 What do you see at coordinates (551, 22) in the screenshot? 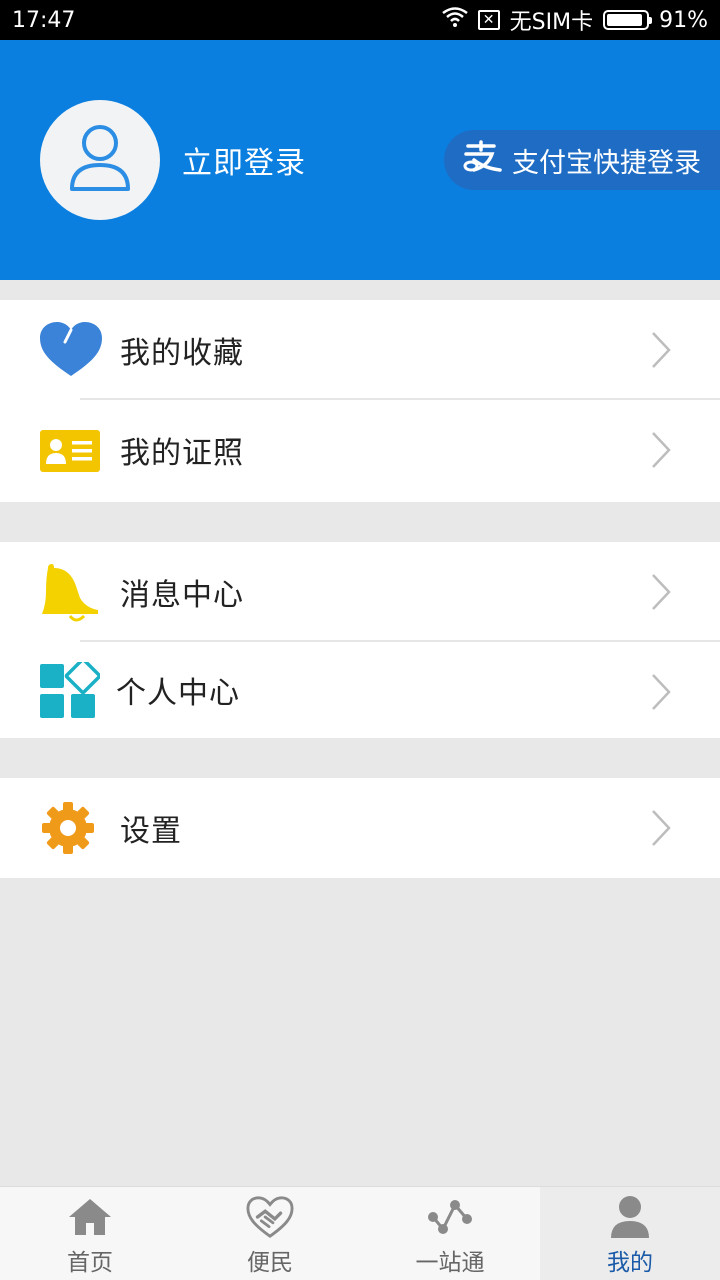
I see `sim-status: 无SIM卡` at bounding box center [551, 22].